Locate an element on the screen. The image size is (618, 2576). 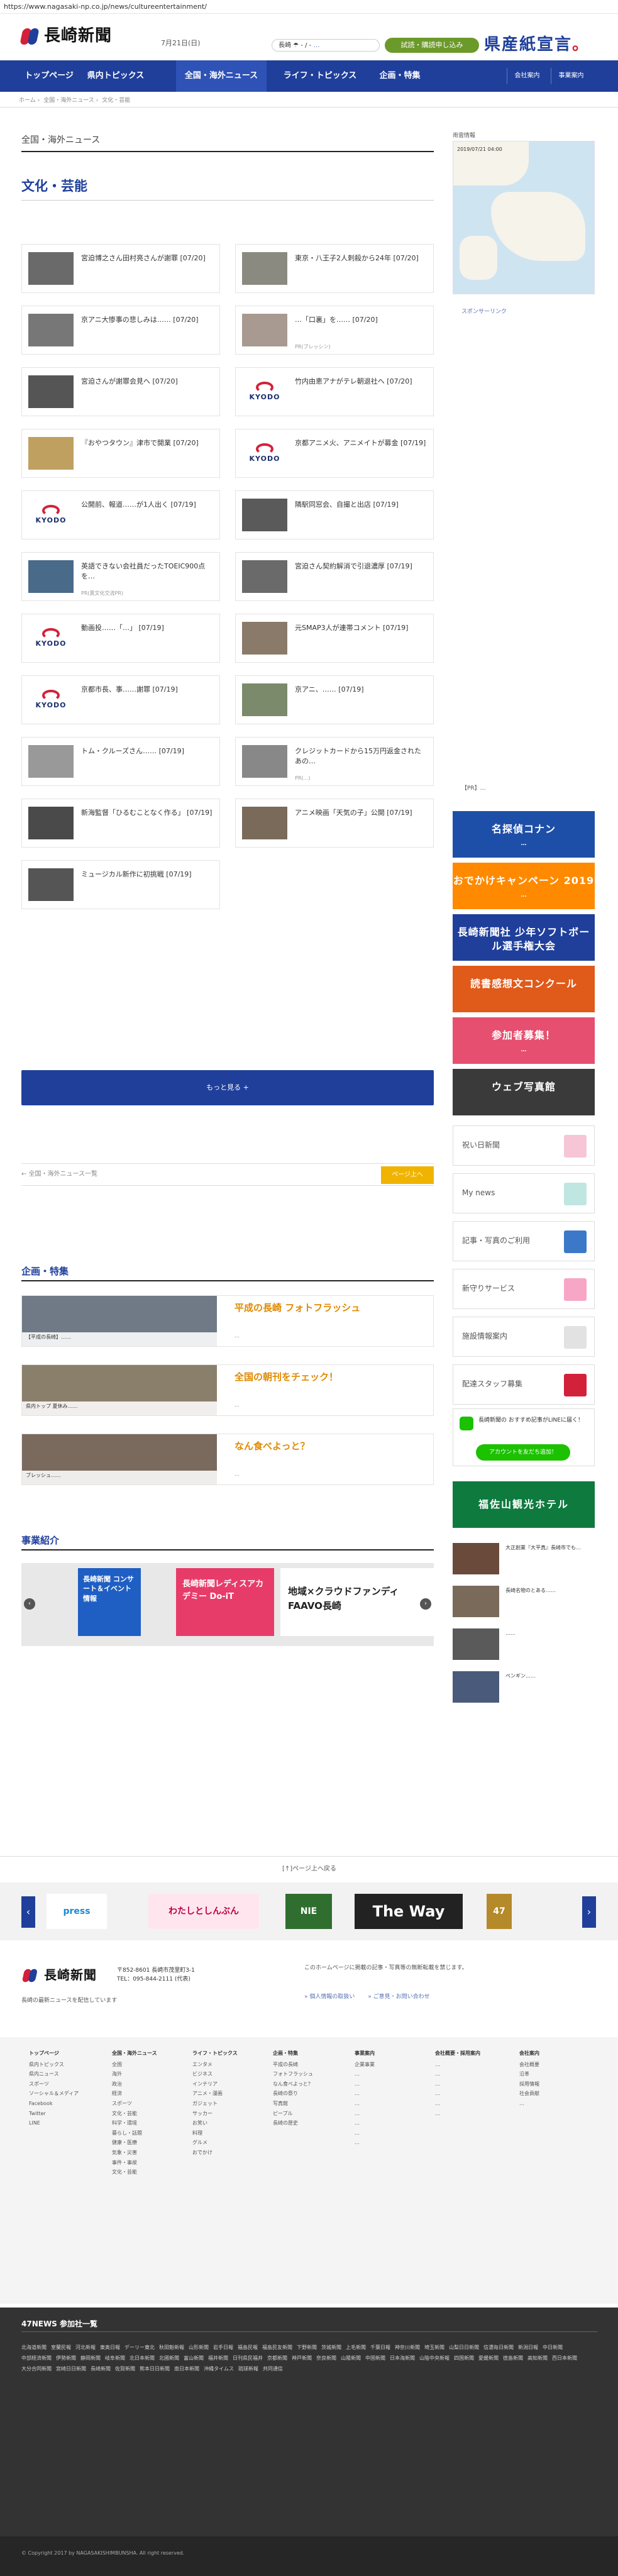
sitemap-link: 文化・芸能 is located at coordinates (134, 2114).